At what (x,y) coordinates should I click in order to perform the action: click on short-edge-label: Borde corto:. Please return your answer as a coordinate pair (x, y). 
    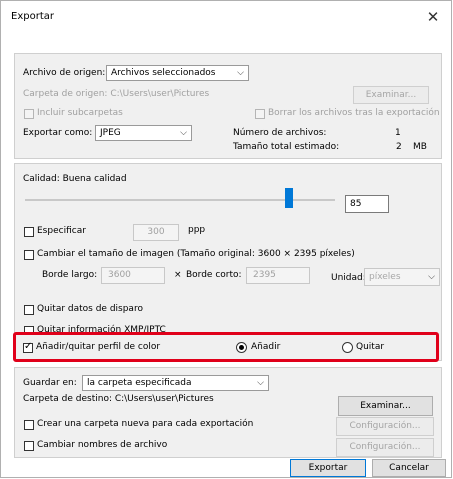
    Looking at the image, I should click on (214, 275).